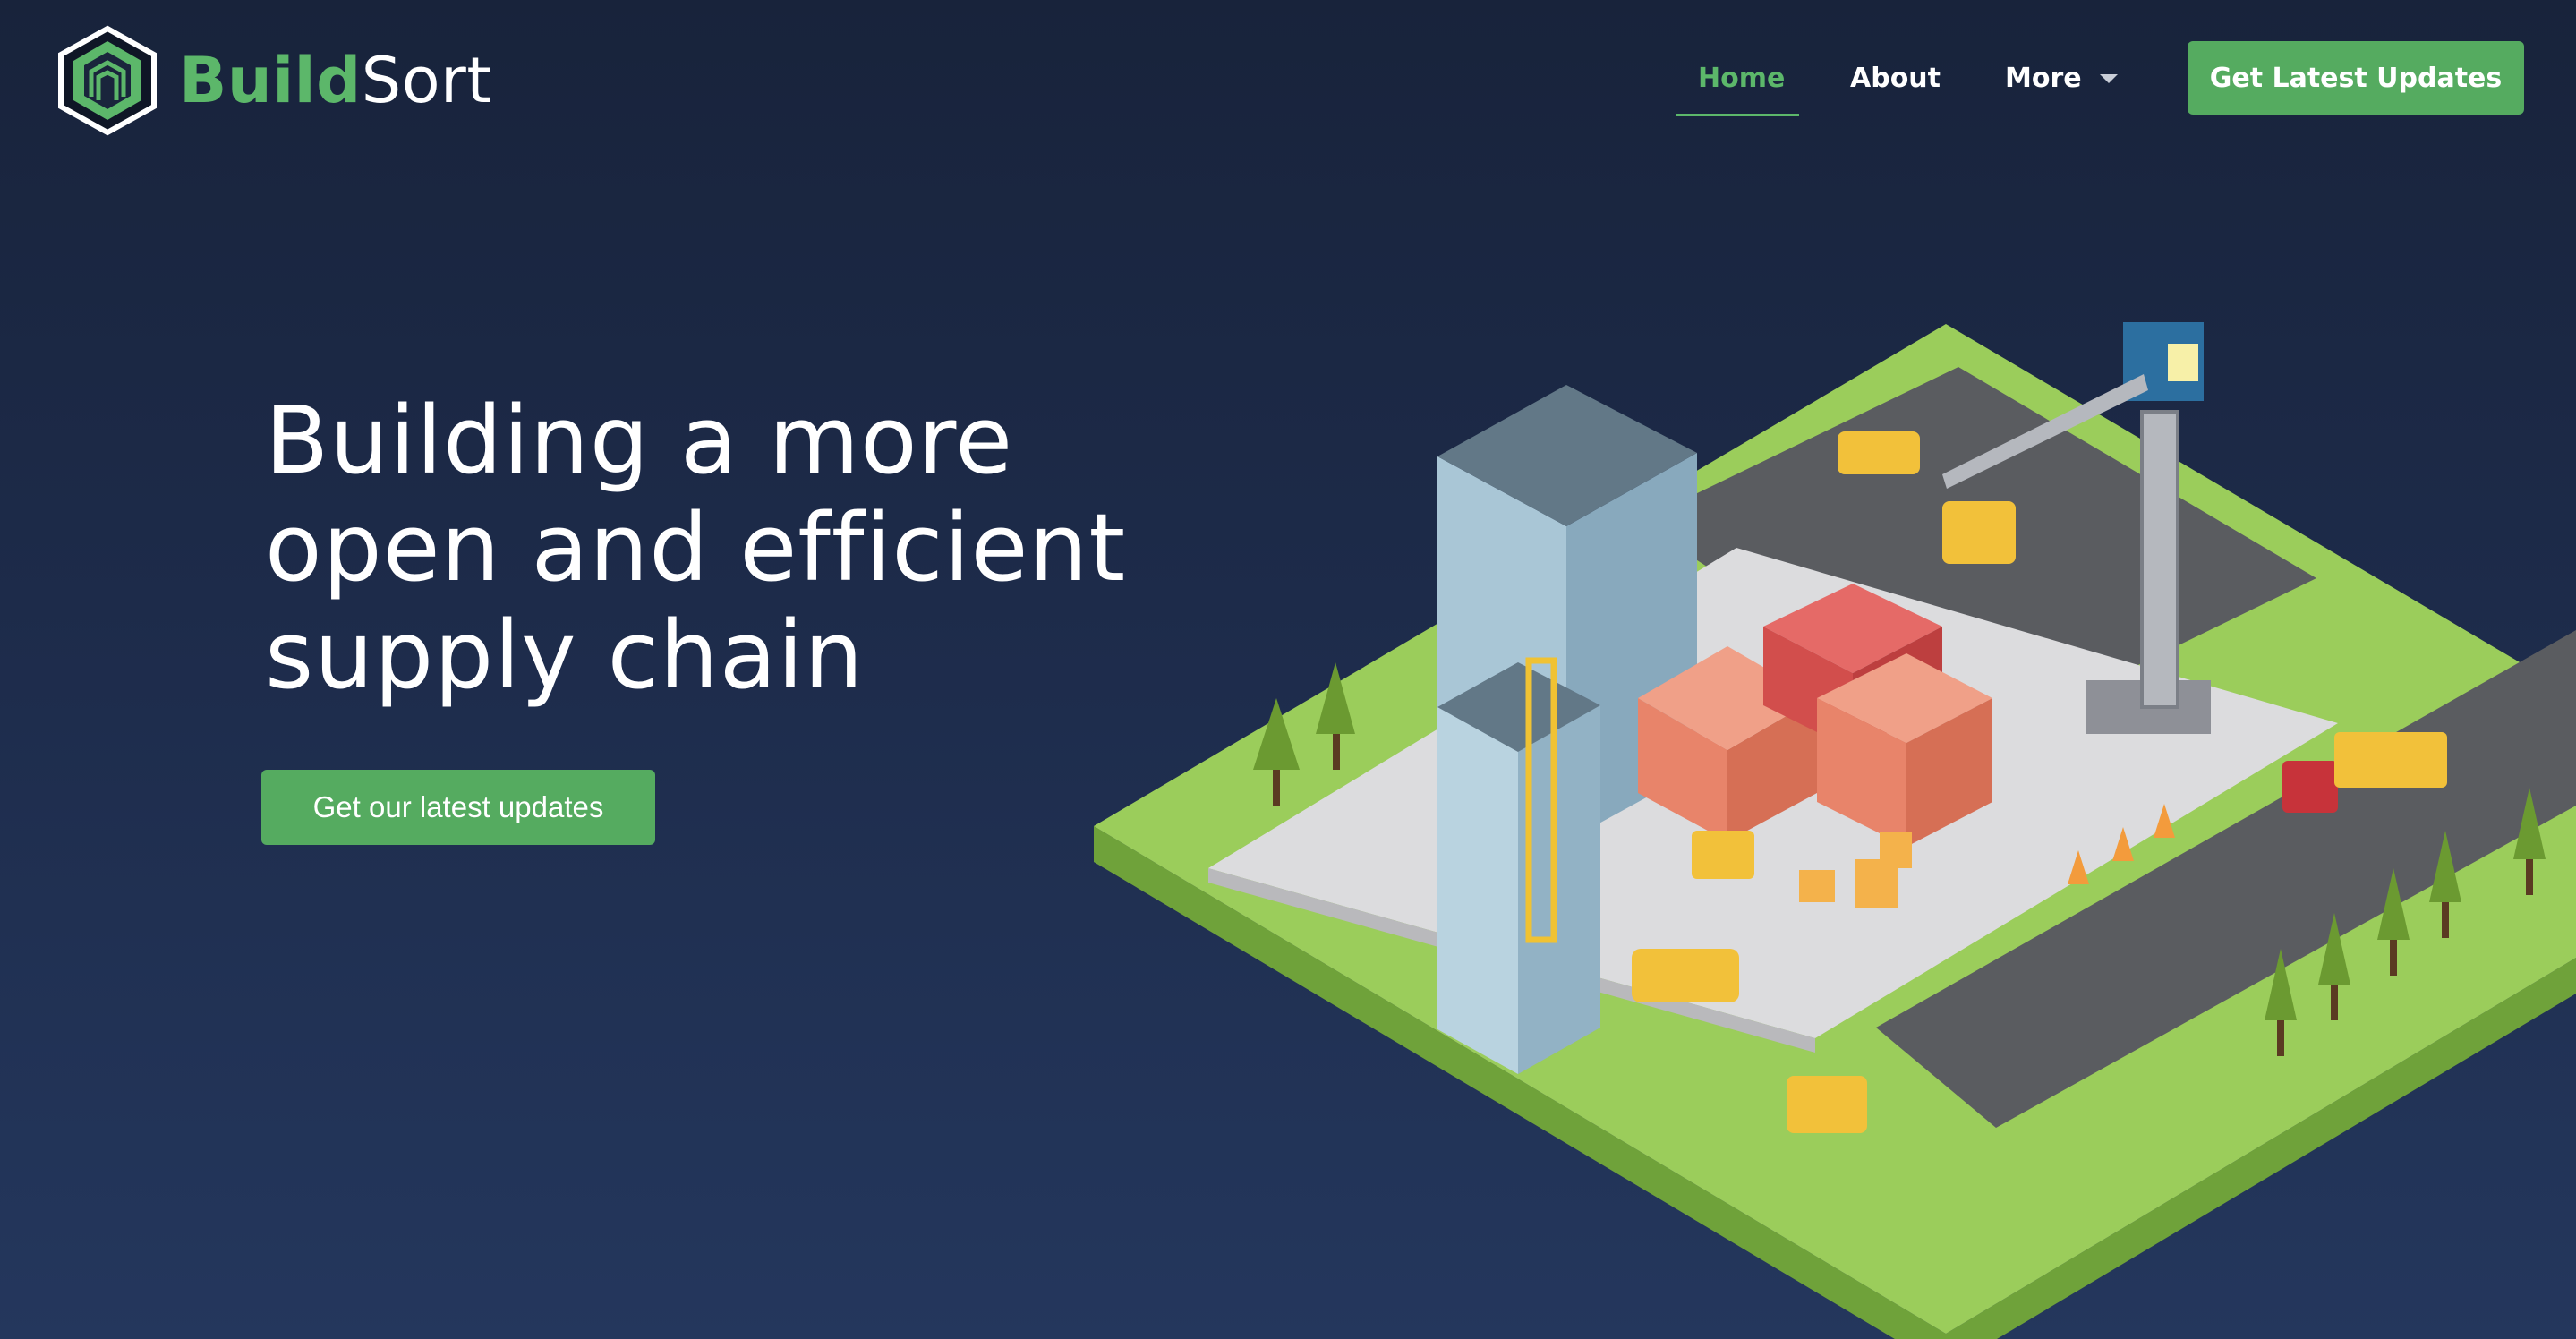 The image size is (2576, 1339). What do you see at coordinates (696, 547) in the screenshot?
I see `hero-title-line-2: open and efficient` at bounding box center [696, 547].